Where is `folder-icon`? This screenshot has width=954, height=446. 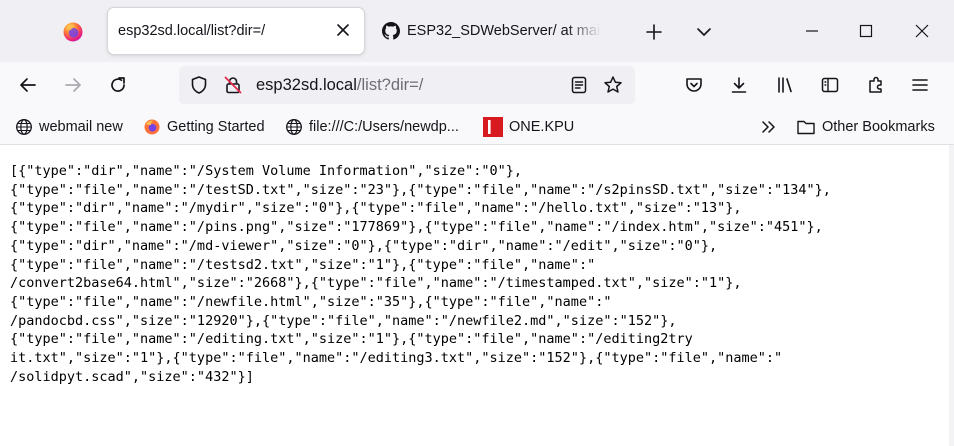 folder-icon is located at coordinates (806, 127).